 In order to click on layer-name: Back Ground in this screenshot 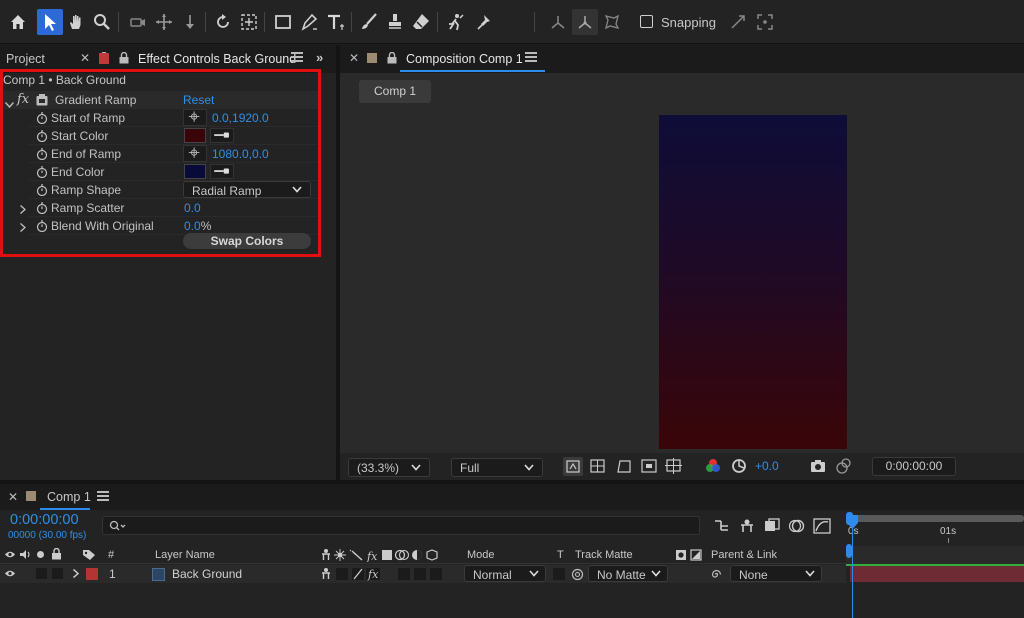, I will do `click(207, 574)`.